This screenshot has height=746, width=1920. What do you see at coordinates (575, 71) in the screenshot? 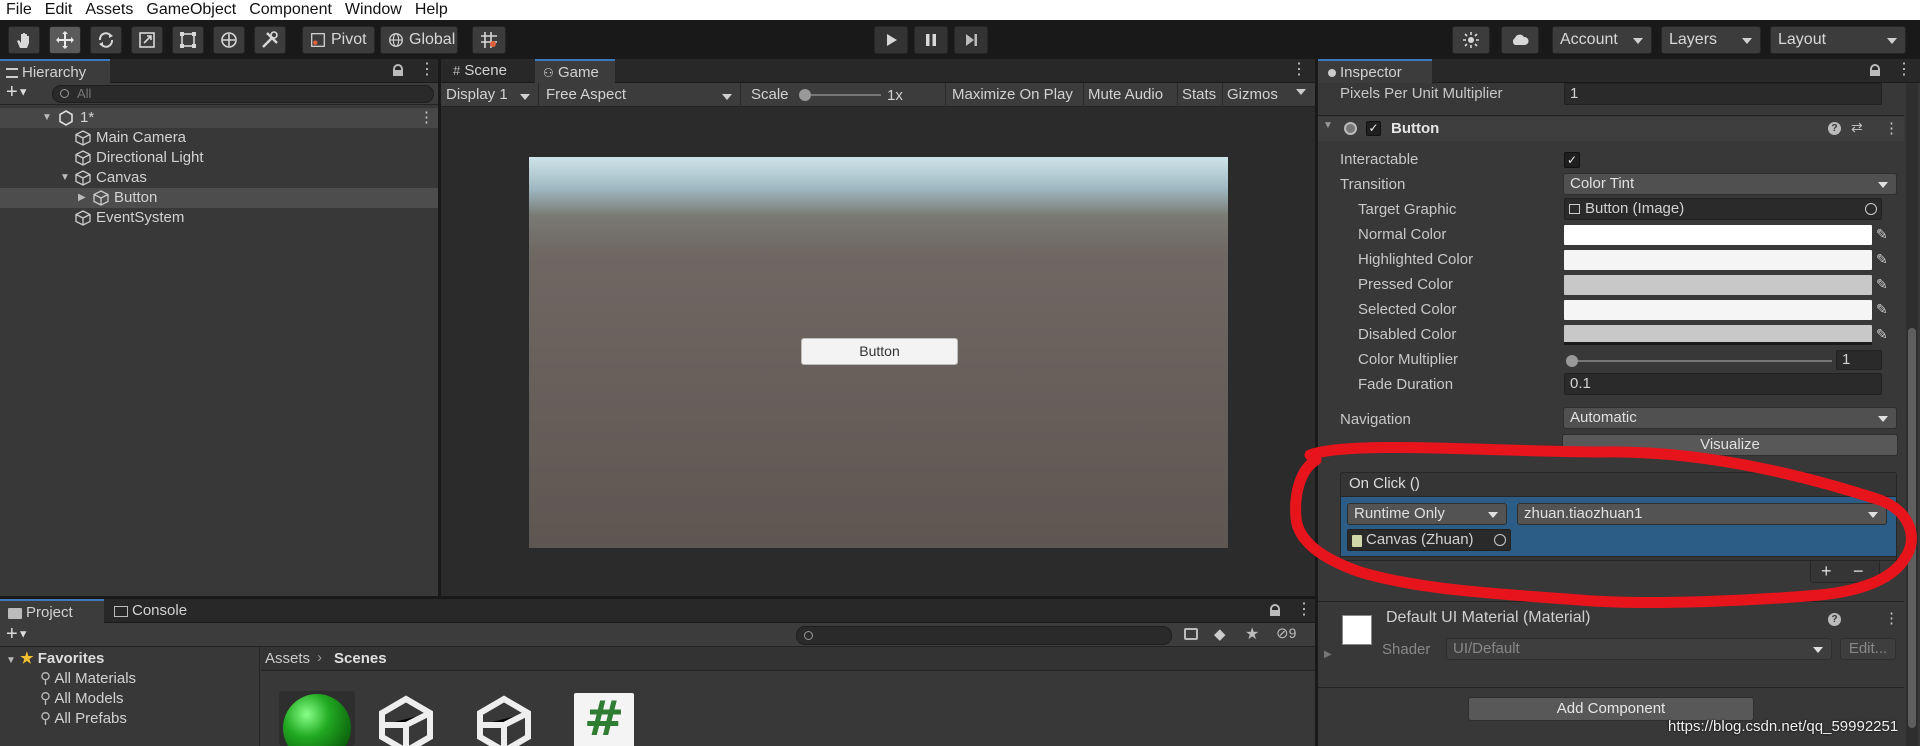
I see `tab-game: ⚇ Game` at bounding box center [575, 71].